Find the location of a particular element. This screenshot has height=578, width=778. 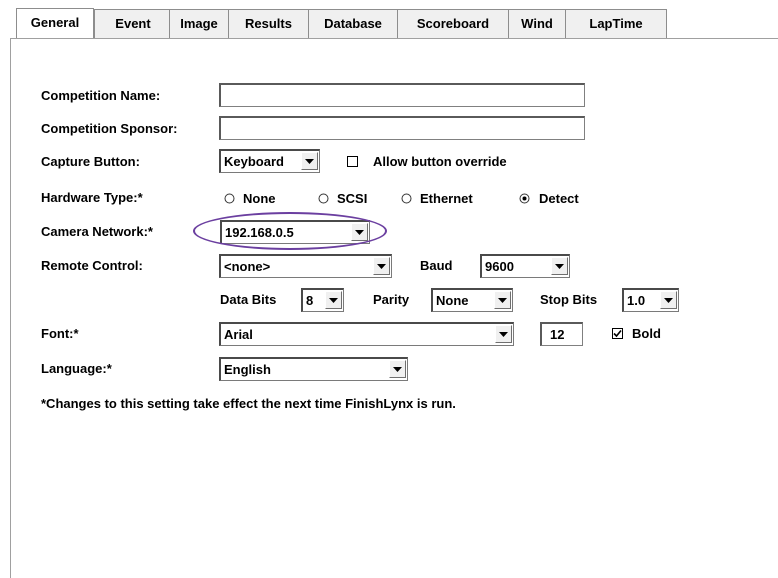

capture-button-select: Keyboard is located at coordinates (269, 161).